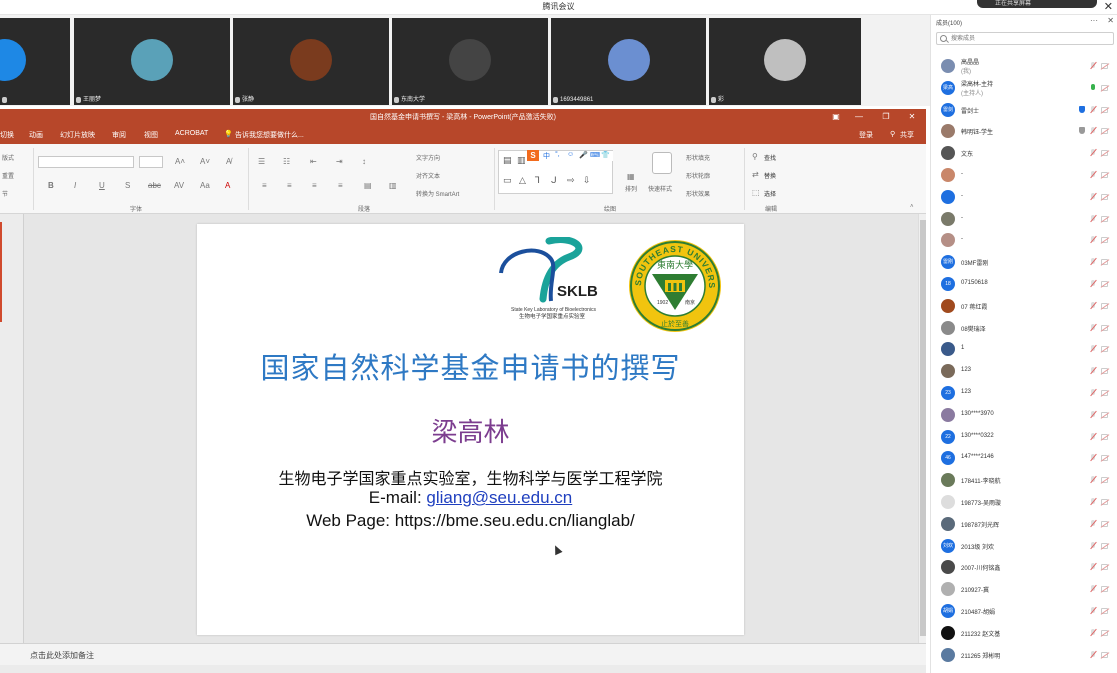 Image resolution: width=1117 pixels, height=673 pixels. I want to click on chinese-mode-icon: 中, so click(546, 156).